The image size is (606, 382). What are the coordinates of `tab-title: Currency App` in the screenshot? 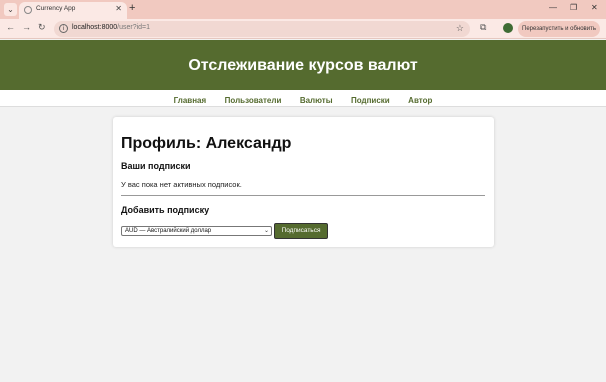 It's located at (56, 8).